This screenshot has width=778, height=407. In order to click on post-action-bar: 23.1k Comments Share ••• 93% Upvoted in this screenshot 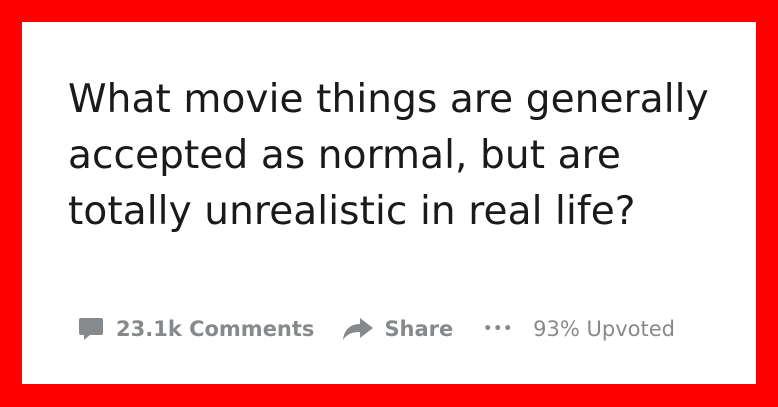, I will do `click(376, 329)`.